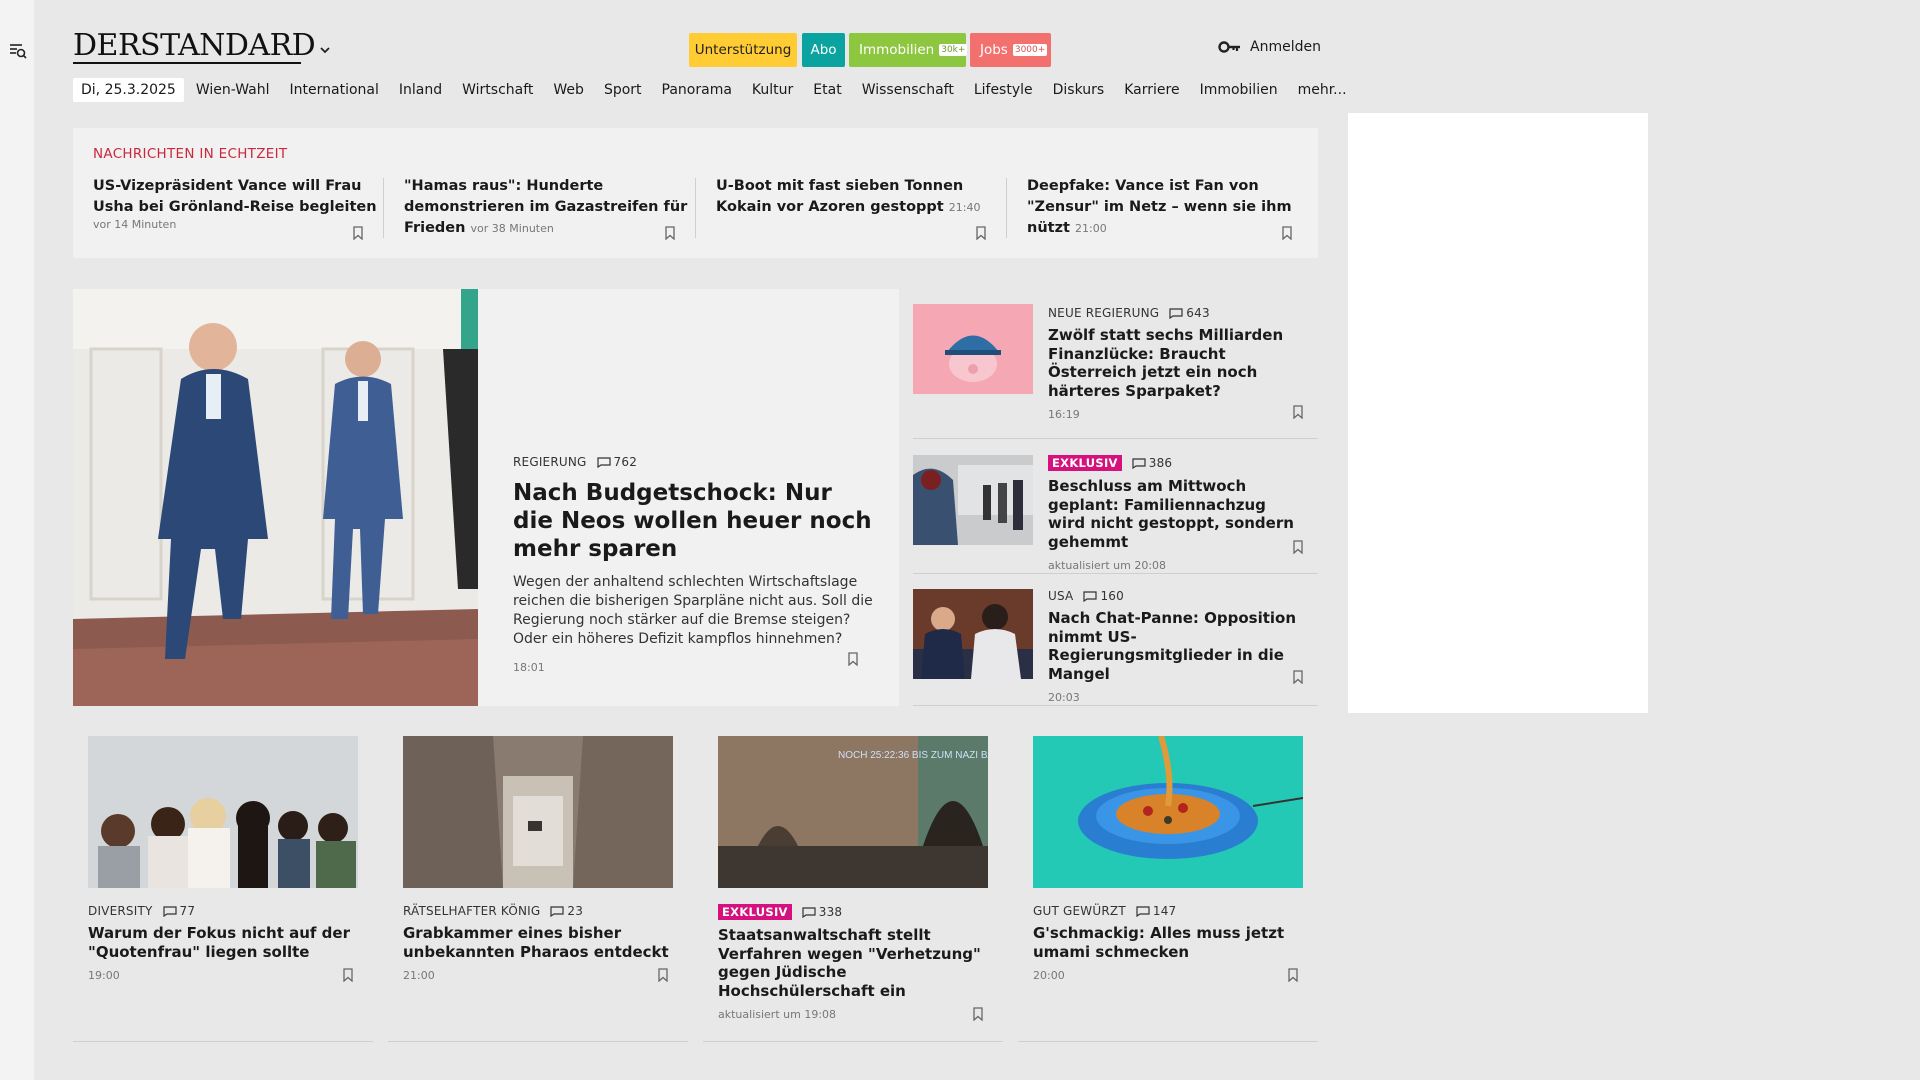 The height and width of the screenshot is (1080, 1920). I want to click on support-button: Unterstützung, so click(743, 50).